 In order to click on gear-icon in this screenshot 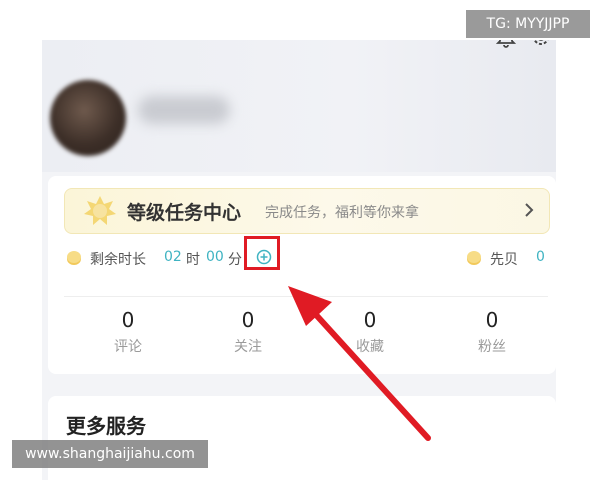, I will do `click(541, 44)`.